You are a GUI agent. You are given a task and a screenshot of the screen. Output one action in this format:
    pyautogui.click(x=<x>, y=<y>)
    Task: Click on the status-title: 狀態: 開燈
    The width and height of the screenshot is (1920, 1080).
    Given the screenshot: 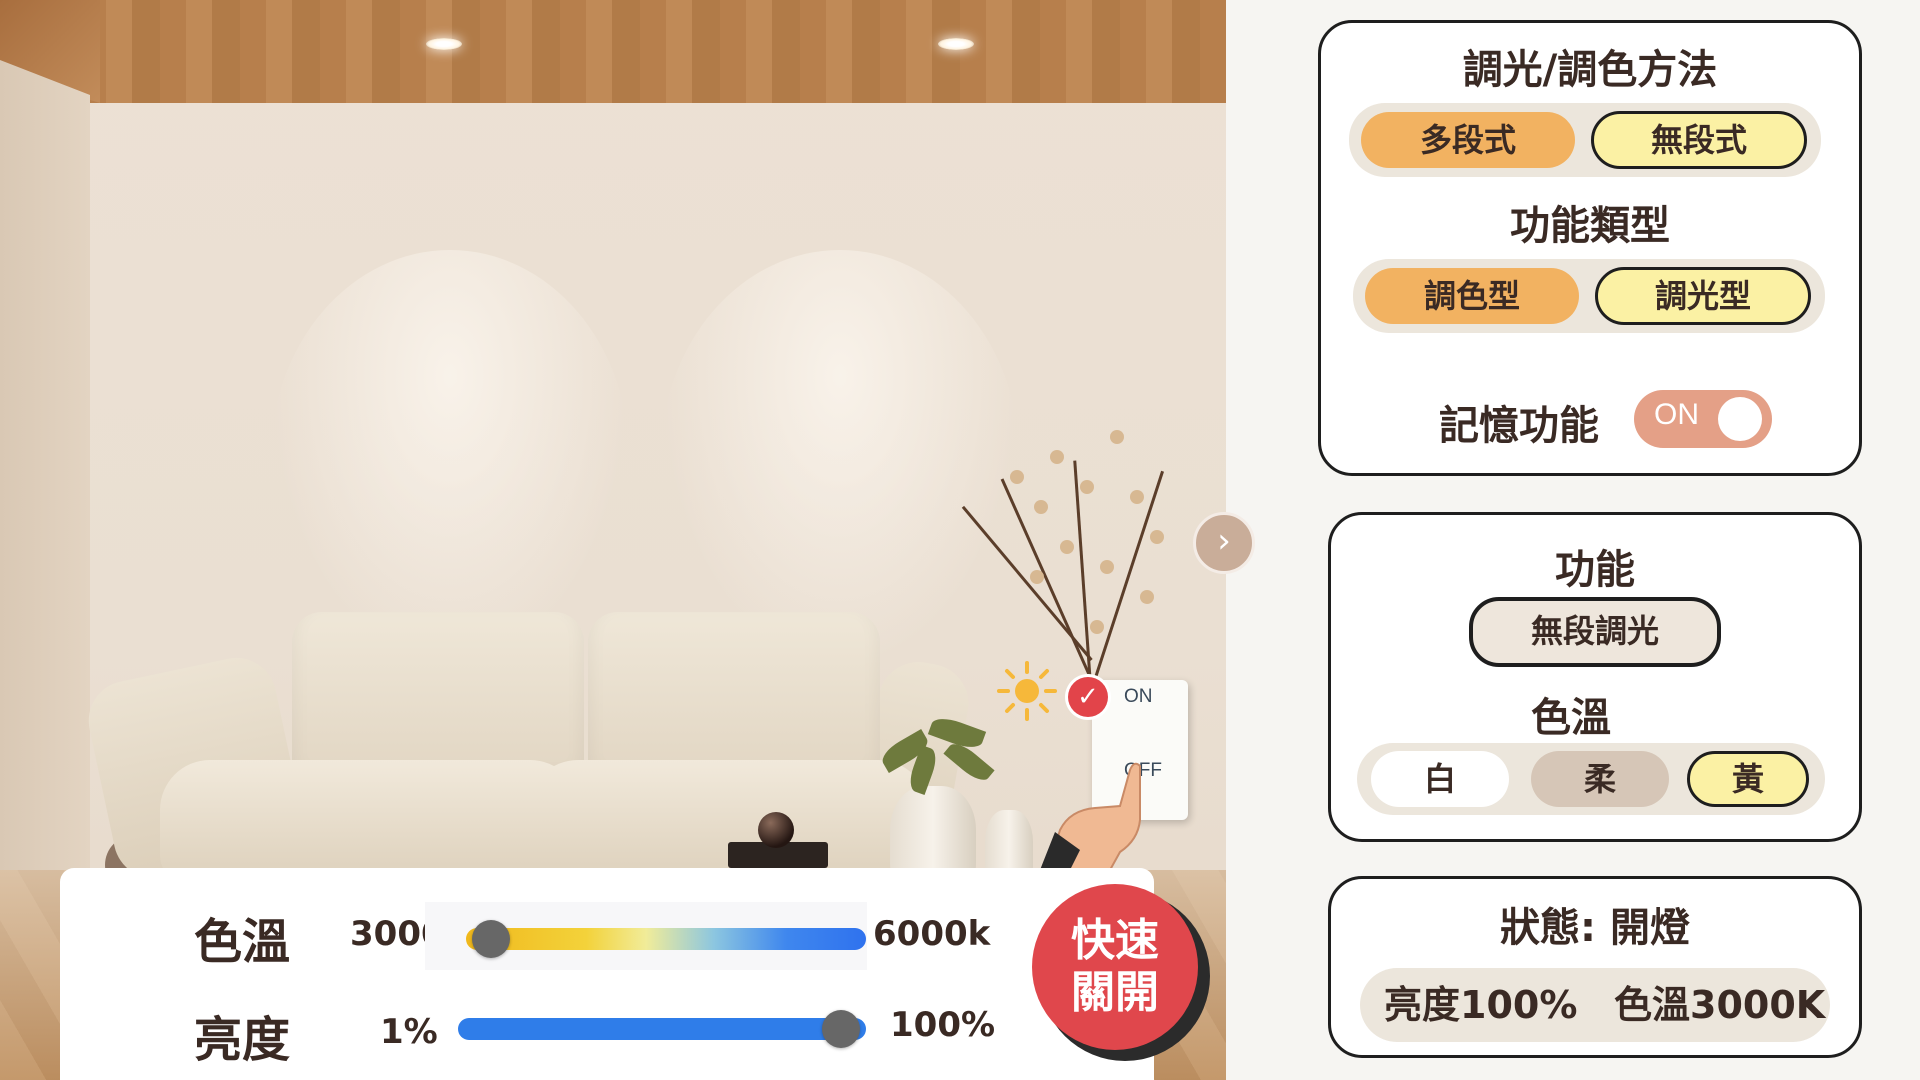 What is the action you would take?
    pyautogui.click(x=1595, y=928)
    